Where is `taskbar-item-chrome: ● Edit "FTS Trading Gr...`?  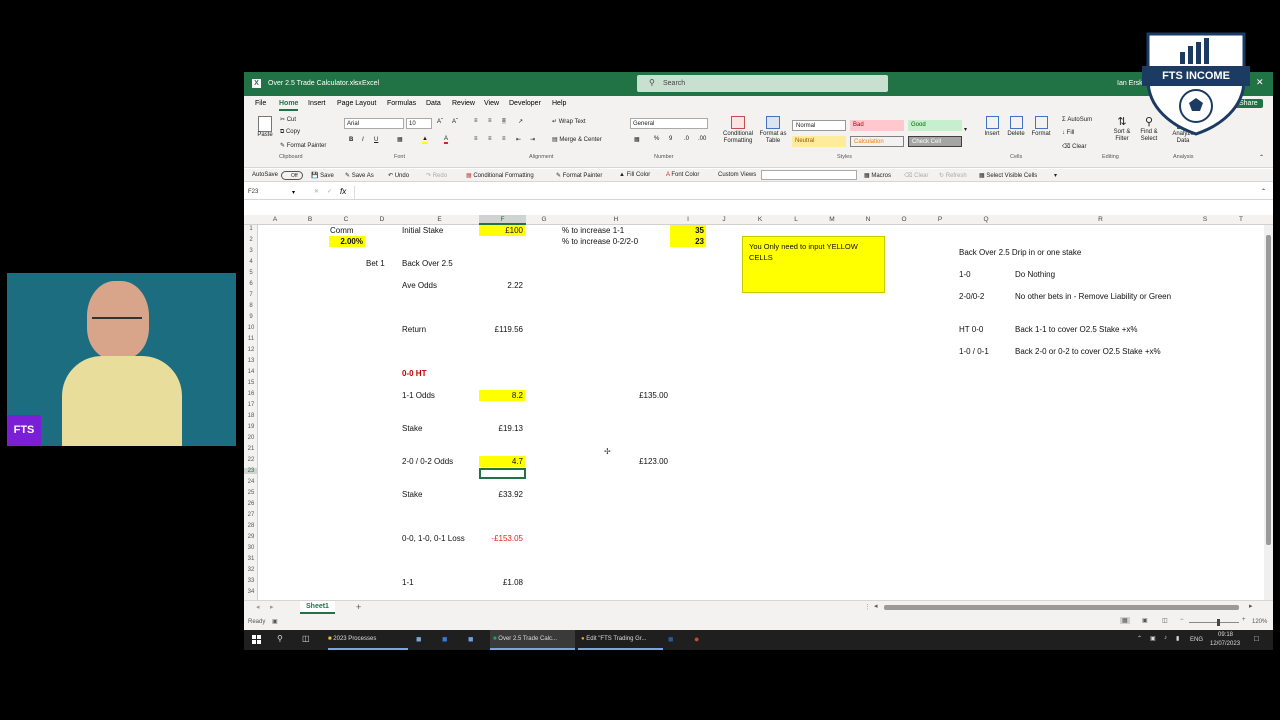
taskbar-item-chrome: ● Edit "FTS Trading Gr... is located at coordinates (620, 640).